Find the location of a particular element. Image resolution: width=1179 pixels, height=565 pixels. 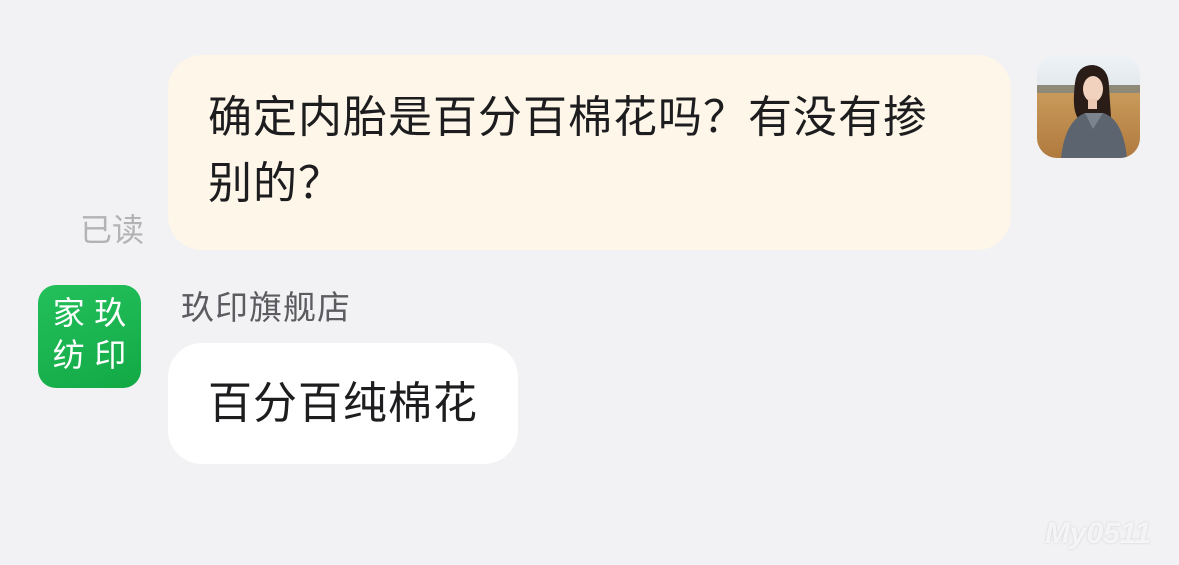

shop-avatar: 家 玖 纺 印 is located at coordinates (89, 336).